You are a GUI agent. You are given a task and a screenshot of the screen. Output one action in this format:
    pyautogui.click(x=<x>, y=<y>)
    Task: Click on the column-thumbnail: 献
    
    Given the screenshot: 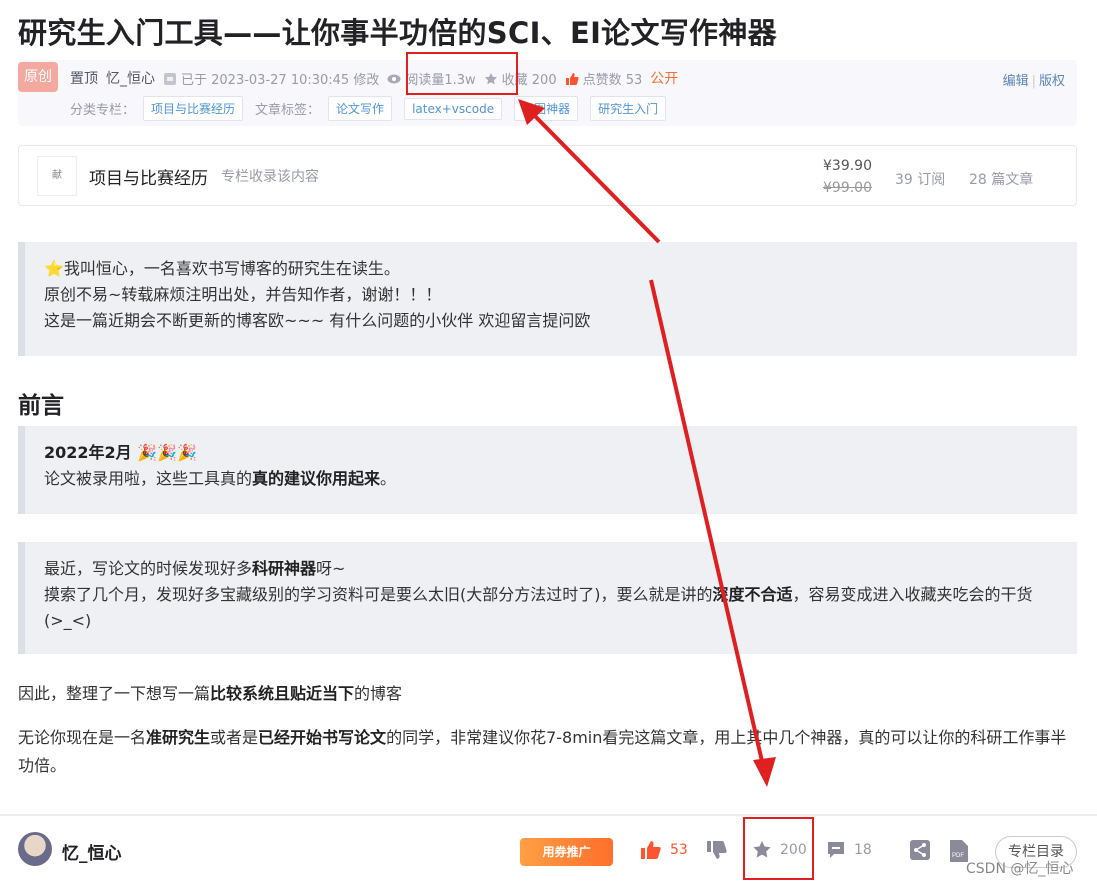 What is the action you would take?
    pyautogui.click(x=57, y=176)
    